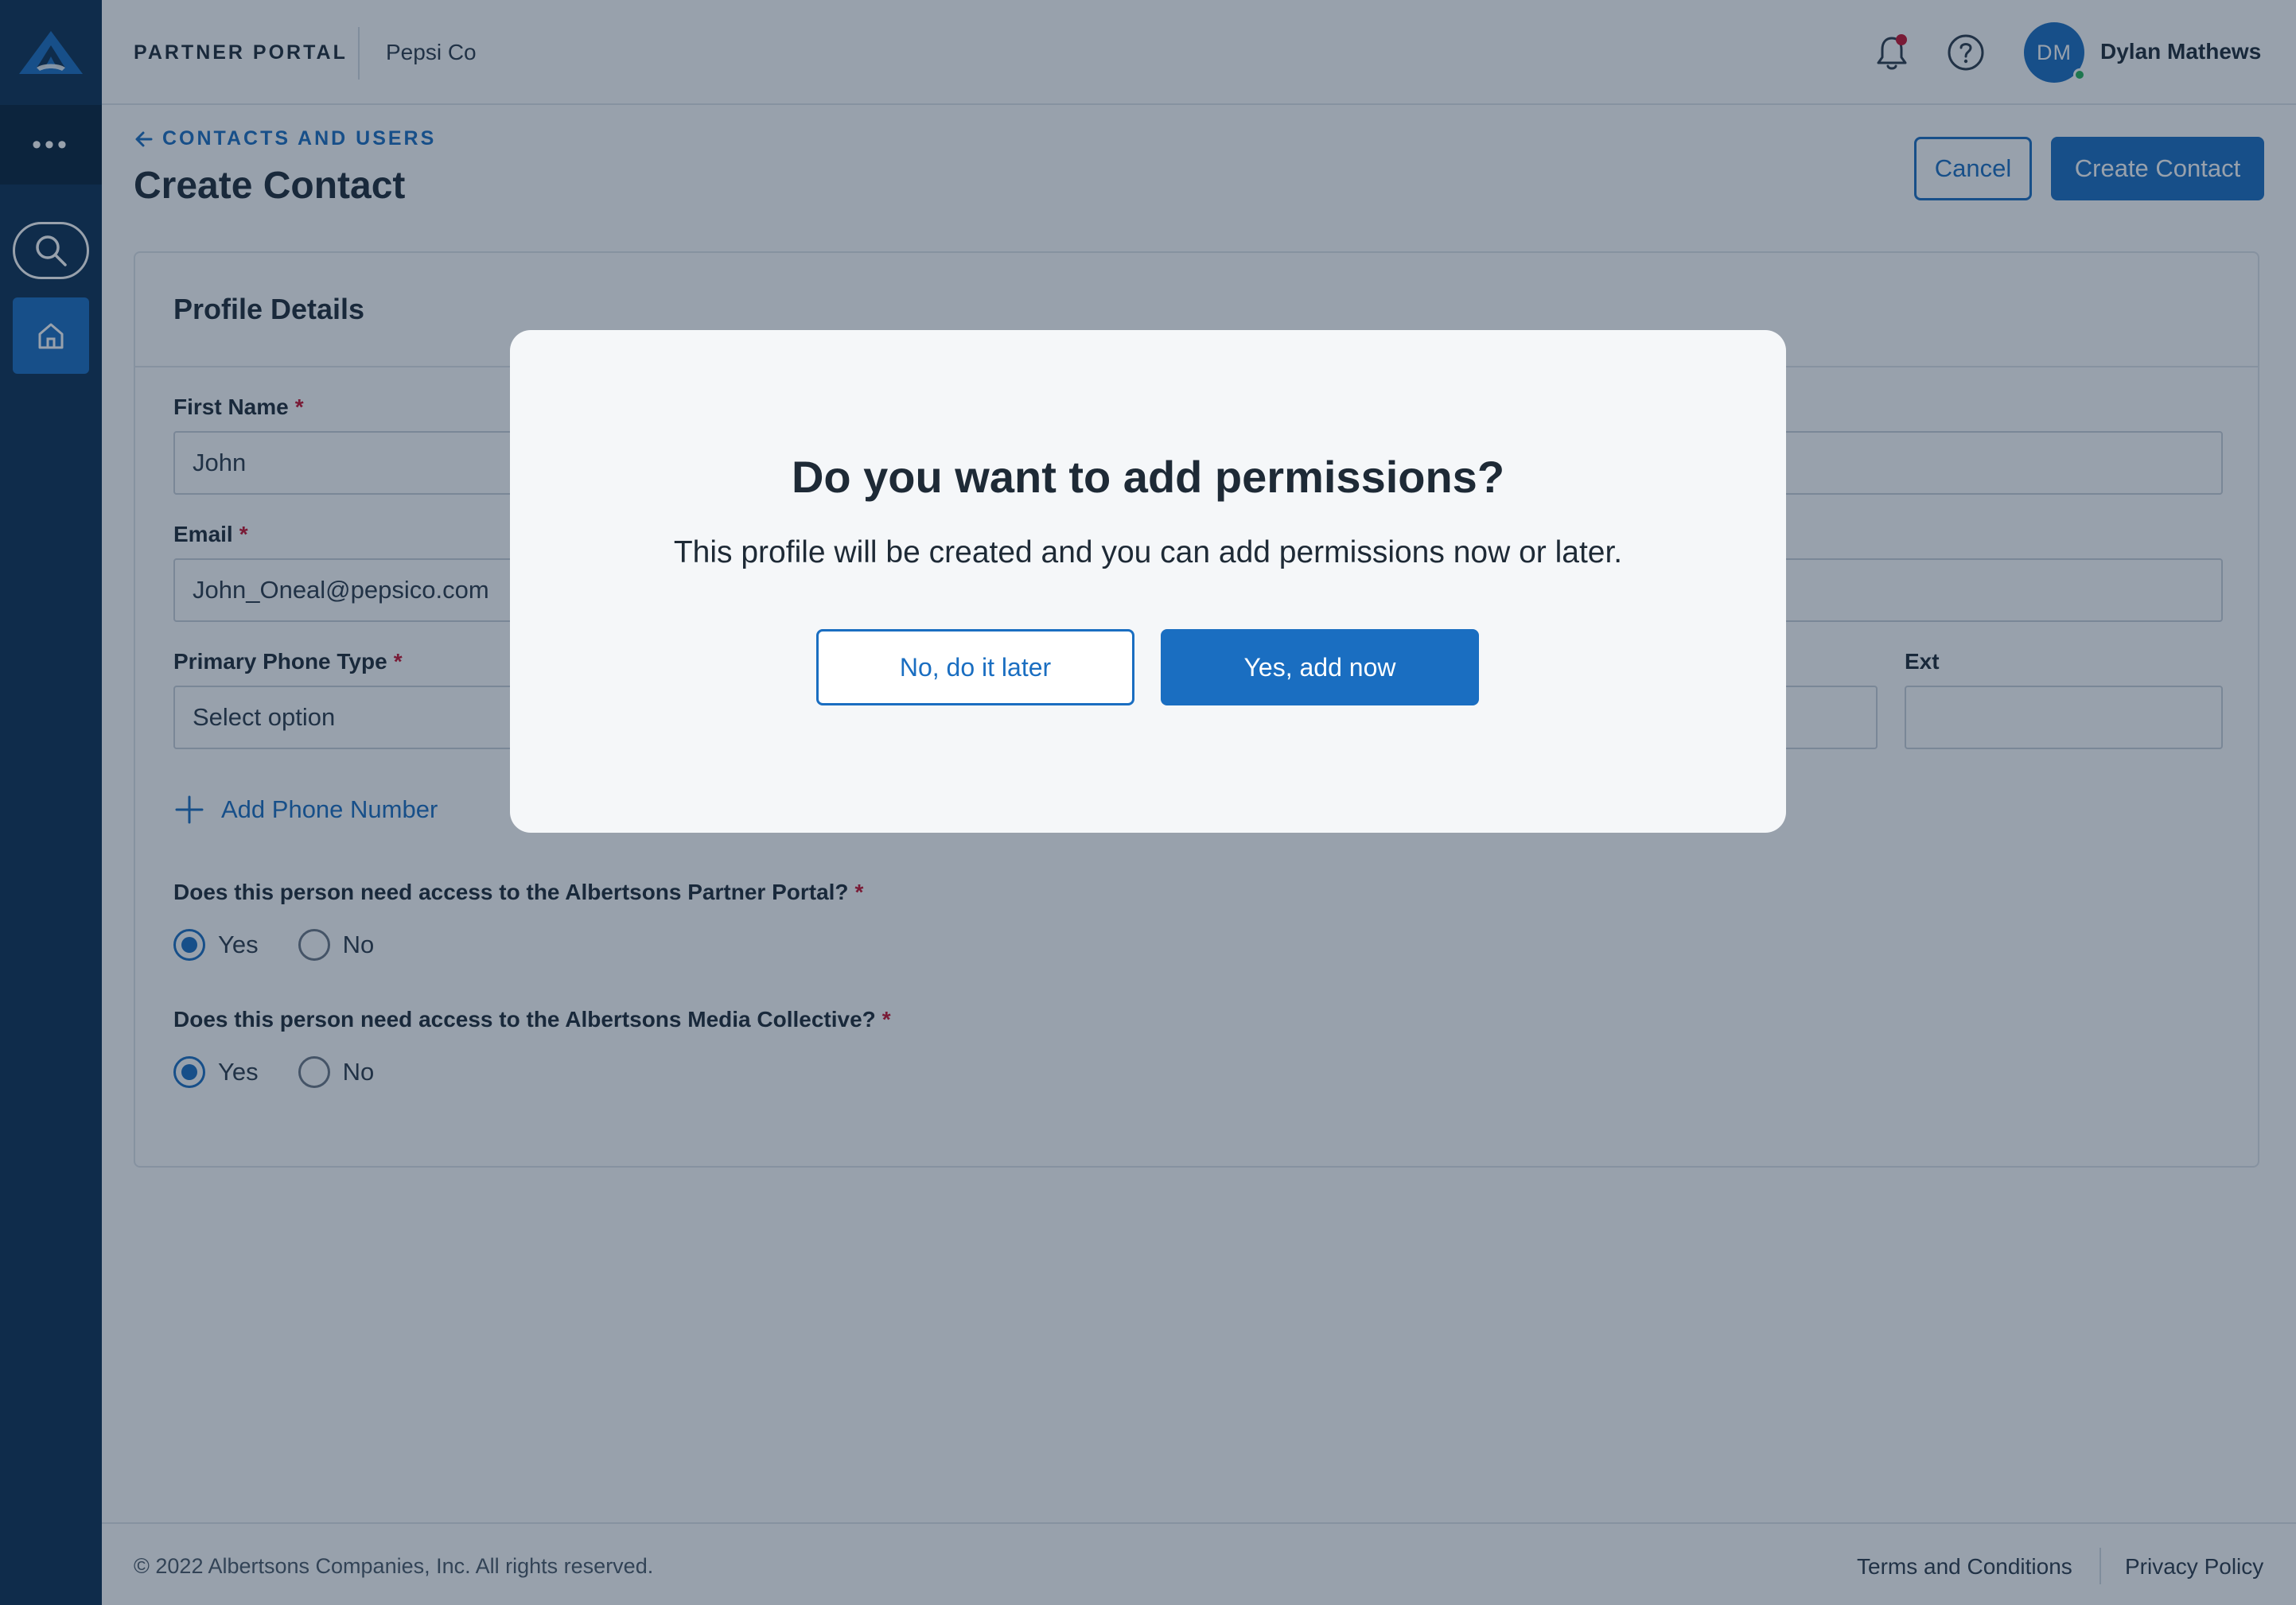 The height and width of the screenshot is (1605, 2296). Describe the element at coordinates (975, 667) in the screenshot. I see `do-it-later-button: No, do it later` at that location.